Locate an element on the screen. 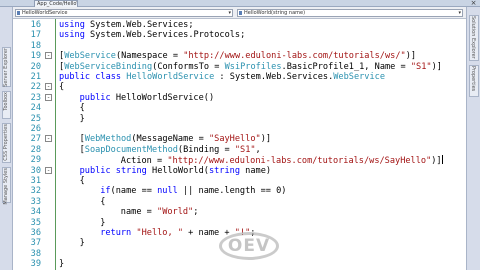  line-number: 38 is located at coordinates (35, 253).